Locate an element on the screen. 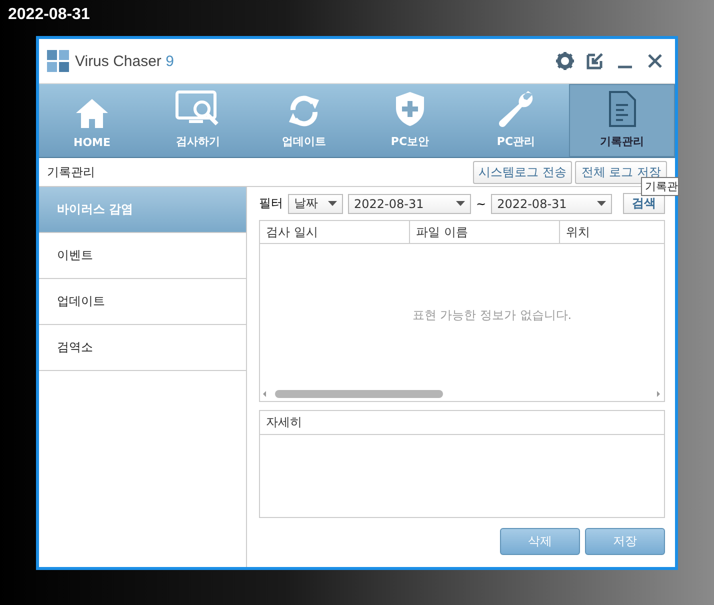 The image size is (714, 605). details-header: 자세히 is located at coordinates (462, 423).